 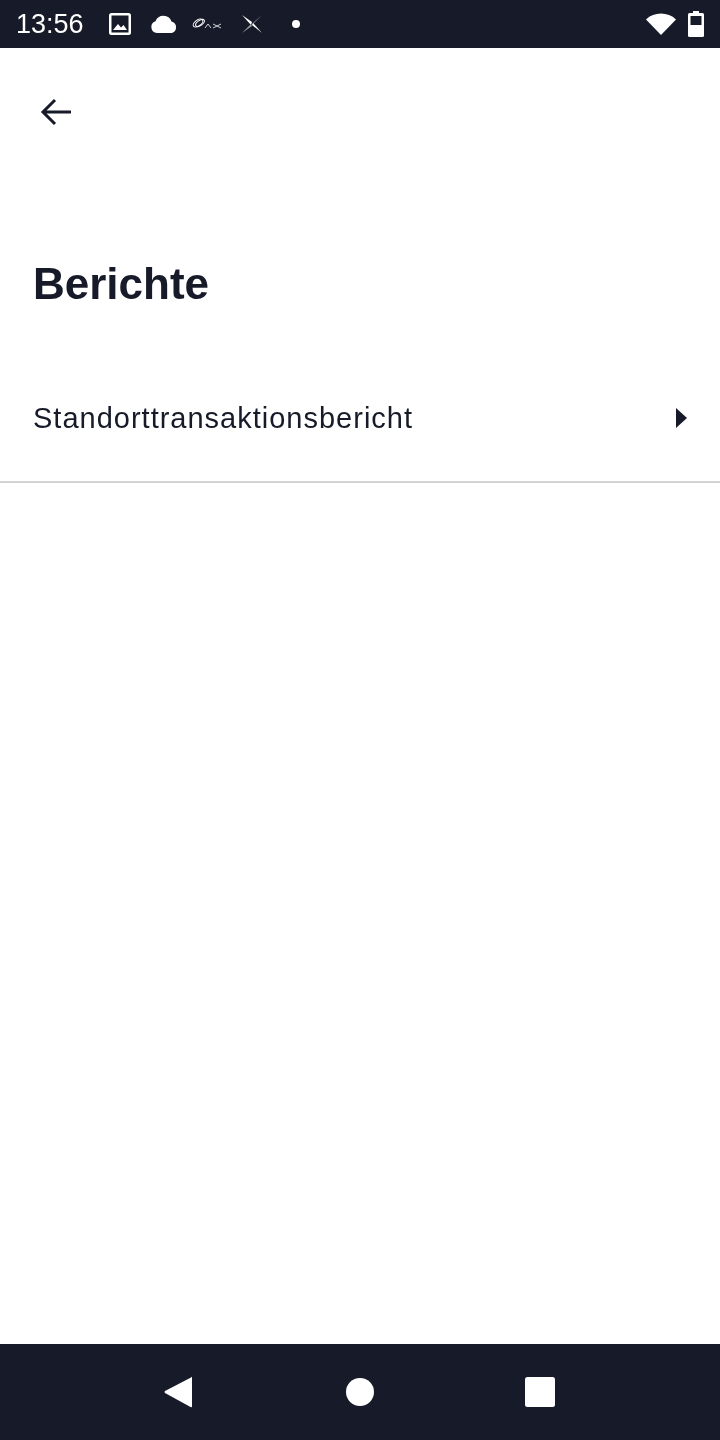 I want to click on cross-icon, so click(x=251, y=24).